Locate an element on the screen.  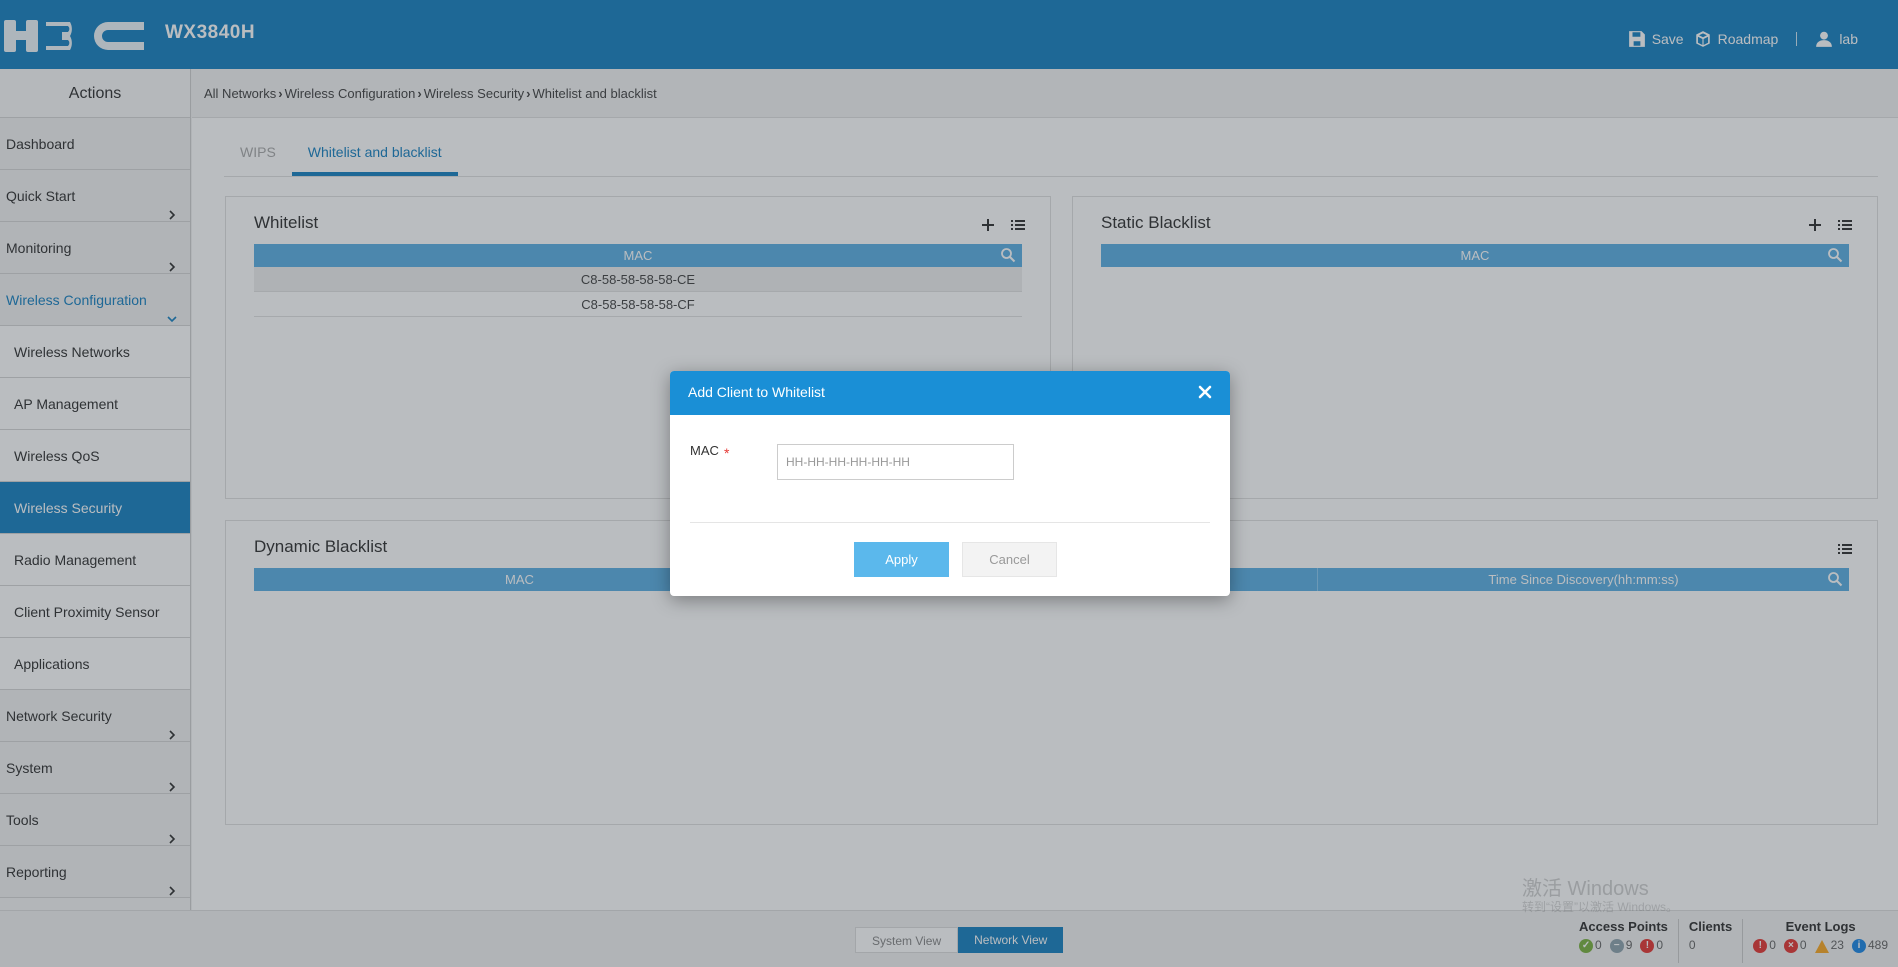
dialog-title: Add Client to Whitelist is located at coordinates (756, 392).